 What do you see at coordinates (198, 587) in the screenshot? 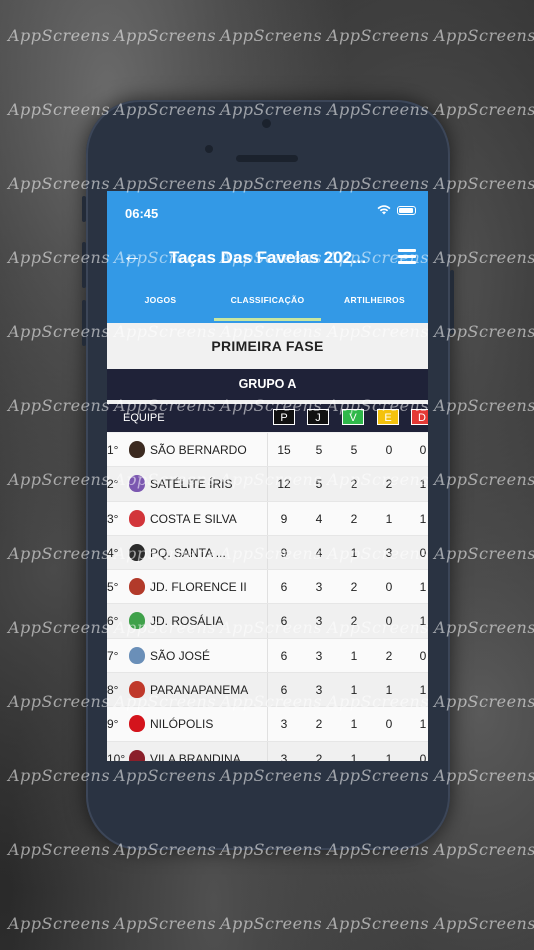
I see `row-team-name: JD. FLORENCE II` at bounding box center [198, 587].